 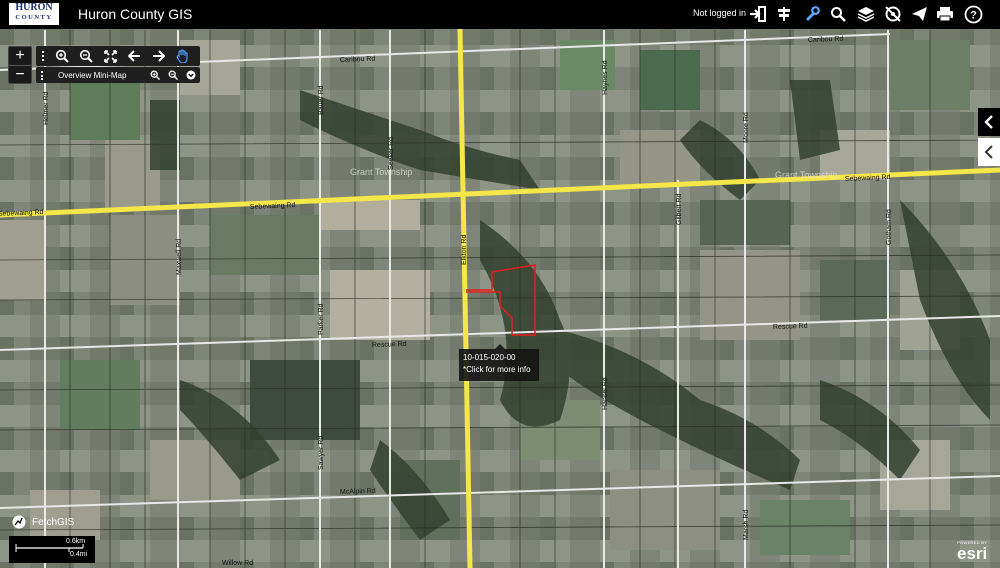 I want to click on parcel-hint: *Click for more info, so click(x=497, y=369).